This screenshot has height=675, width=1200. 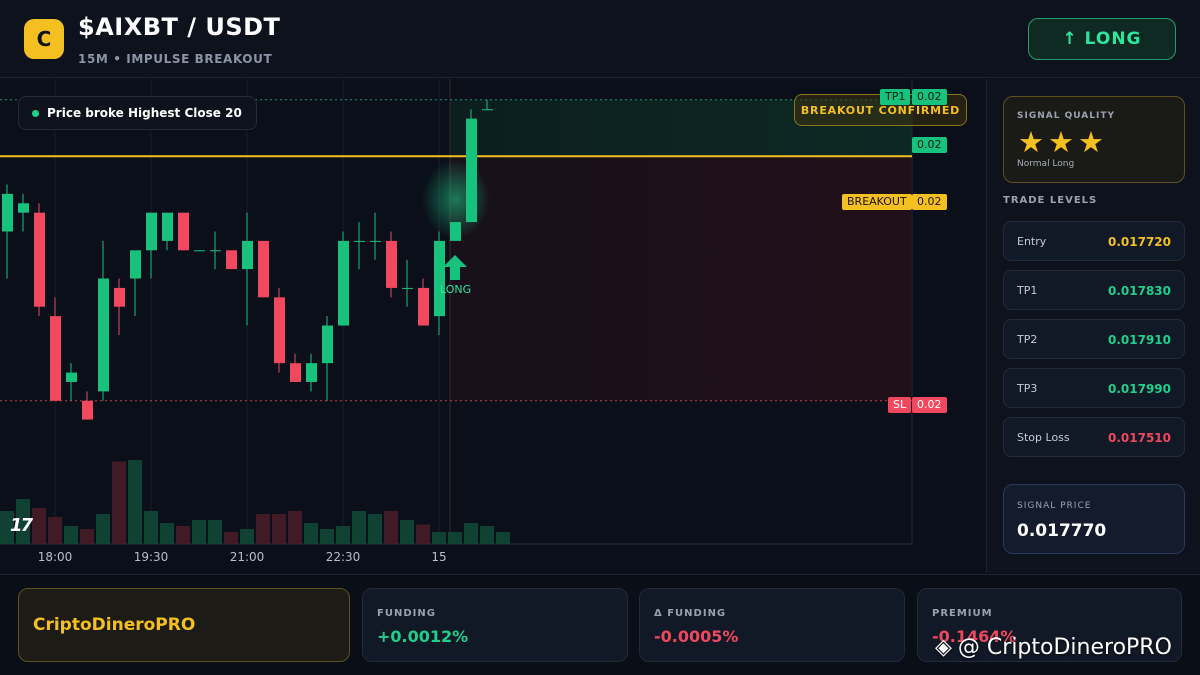 I want to click on breakout-value-tag: 0.02, so click(x=929, y=202).